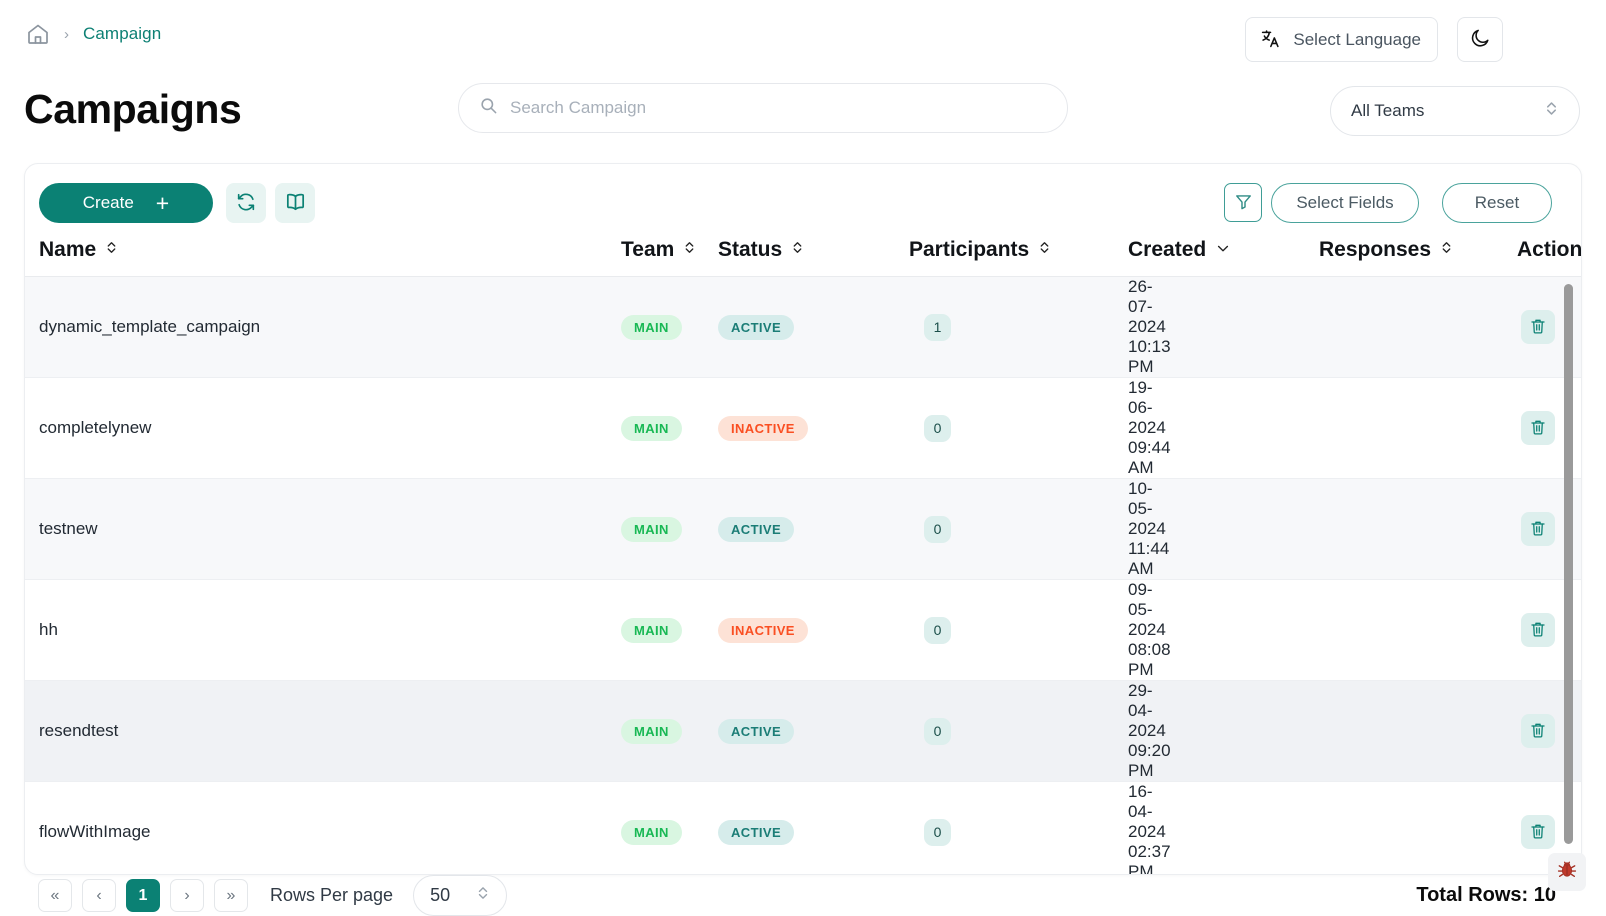 Image resolution: width=1606 pixels, height=916 pixels. Describe the element at coordinates (38, 34) in the screenshot. I see `home-icon` at that location.